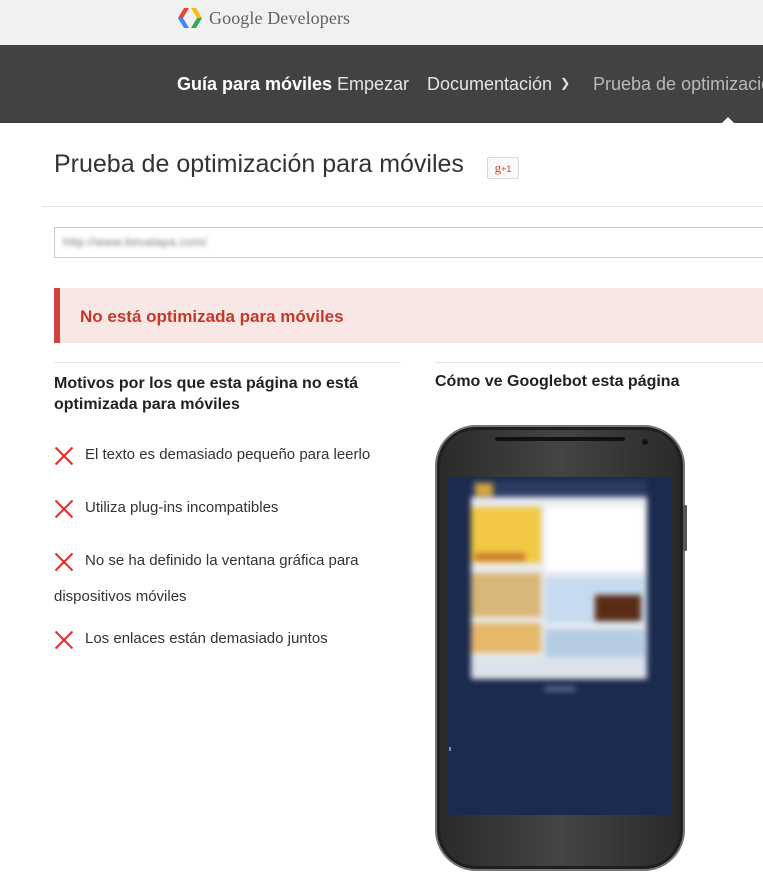  What do you see at coordinates (381, 23) in the screenshot?
I see `top-bar: Google Developers` at bounding box center [381, 23].